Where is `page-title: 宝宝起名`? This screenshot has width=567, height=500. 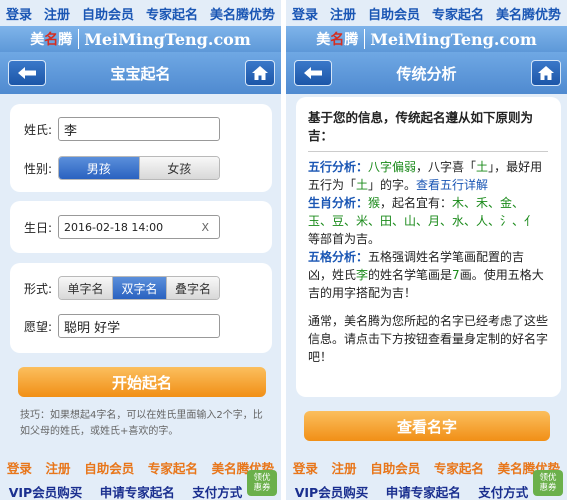 page-title: 宝宝起名 is located at coordinates (140, 73).